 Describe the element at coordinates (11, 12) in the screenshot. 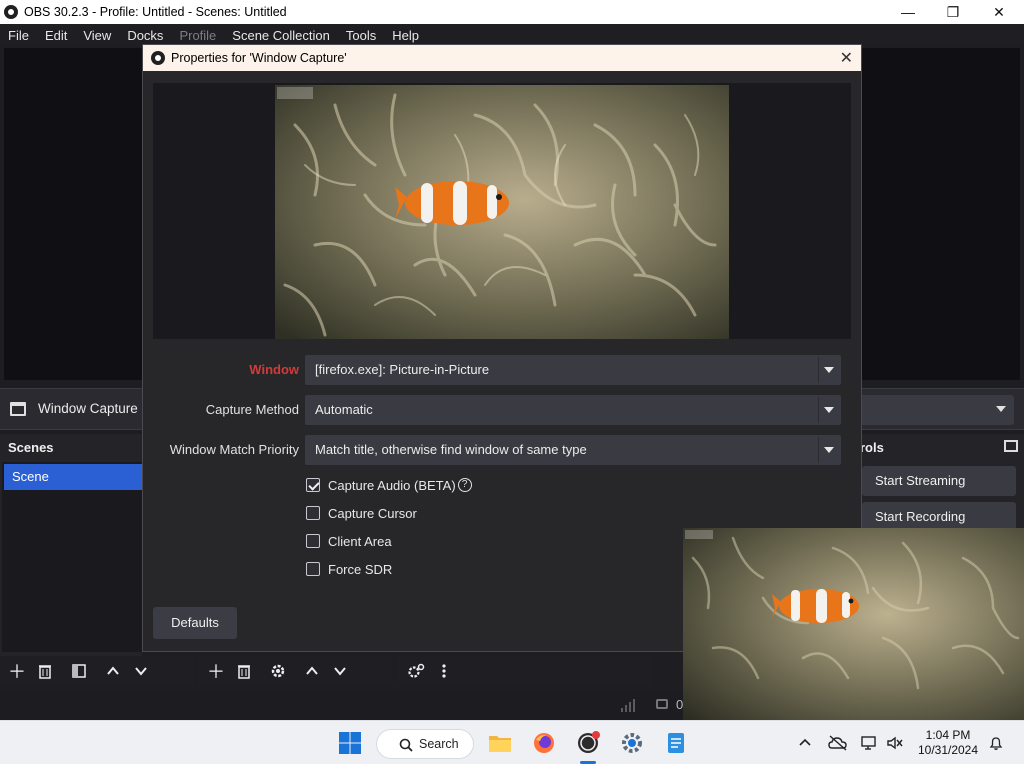

I see `obs-logo-icon` at that location.